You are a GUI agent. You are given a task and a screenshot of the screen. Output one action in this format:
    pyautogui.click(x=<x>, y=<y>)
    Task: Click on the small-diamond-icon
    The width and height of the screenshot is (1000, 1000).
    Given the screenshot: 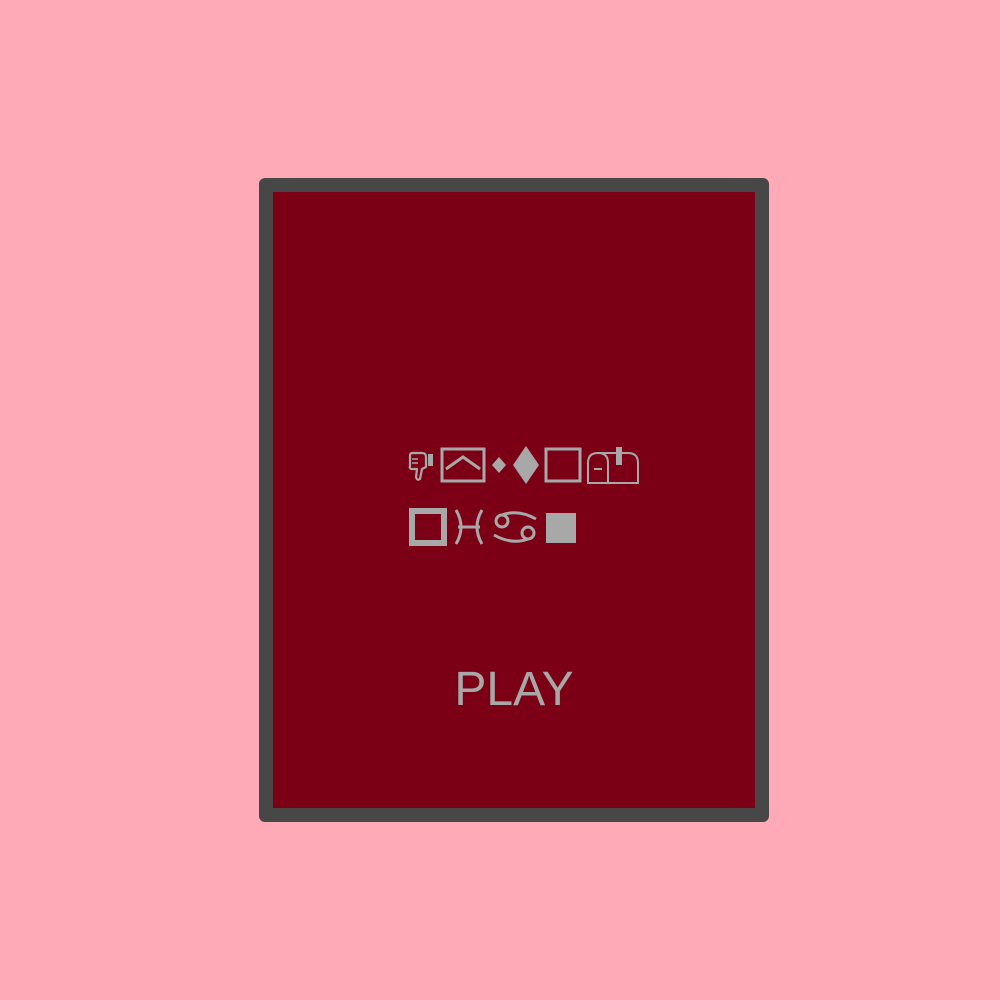 What is the action you would take?
    pyautogui.click(x=499, y=465)
    